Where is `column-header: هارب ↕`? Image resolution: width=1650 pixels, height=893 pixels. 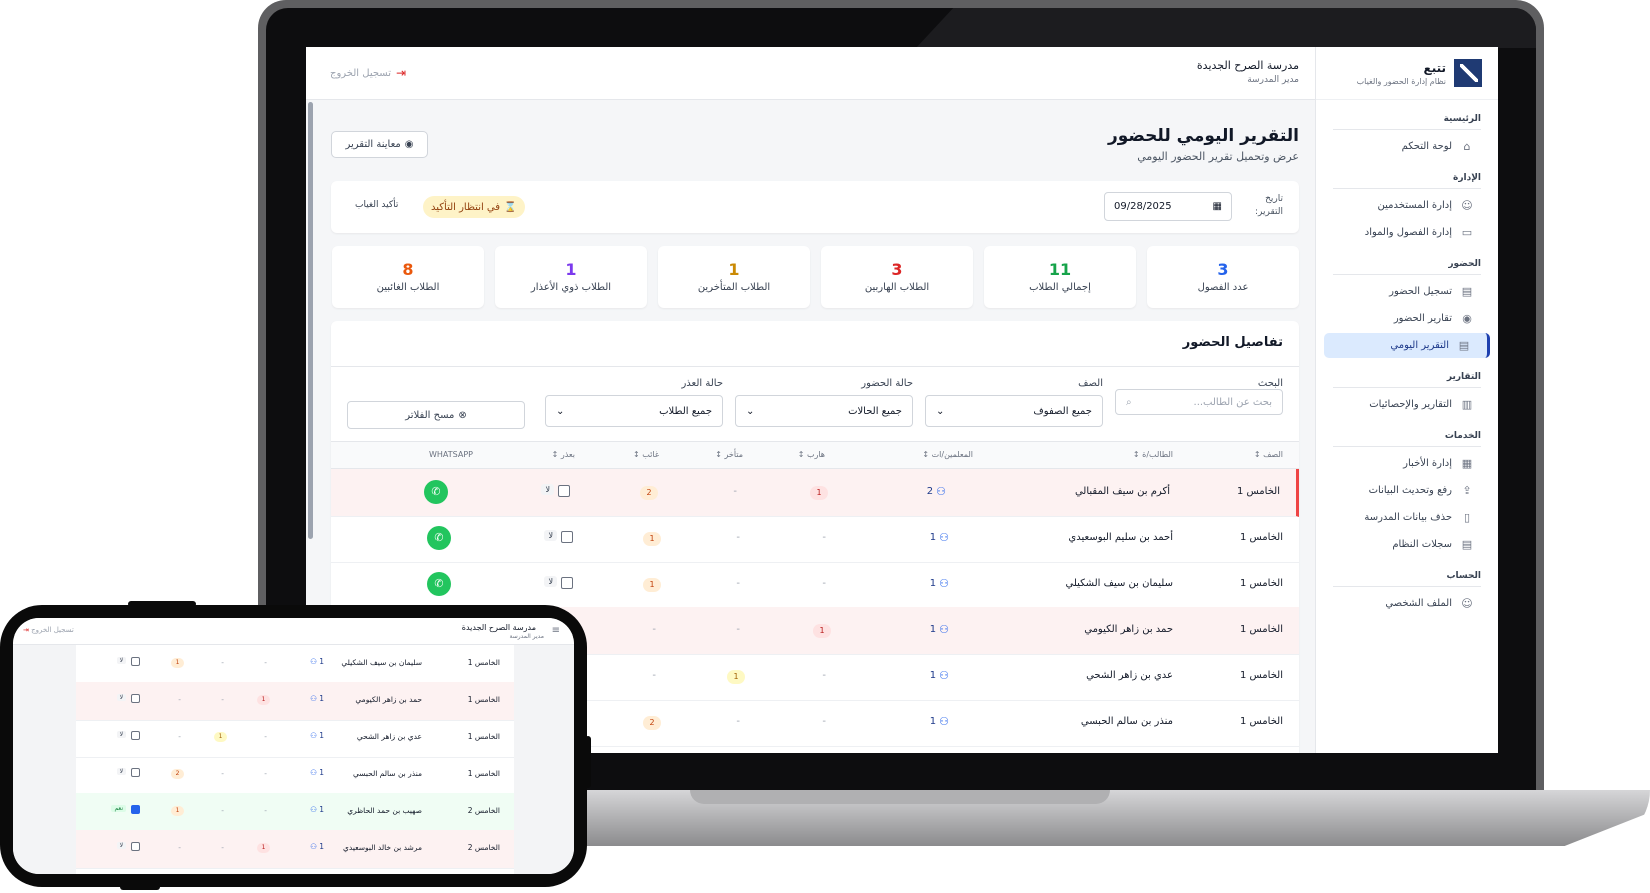 column-header: هارب ↕ is located at coordinates (811, 454).